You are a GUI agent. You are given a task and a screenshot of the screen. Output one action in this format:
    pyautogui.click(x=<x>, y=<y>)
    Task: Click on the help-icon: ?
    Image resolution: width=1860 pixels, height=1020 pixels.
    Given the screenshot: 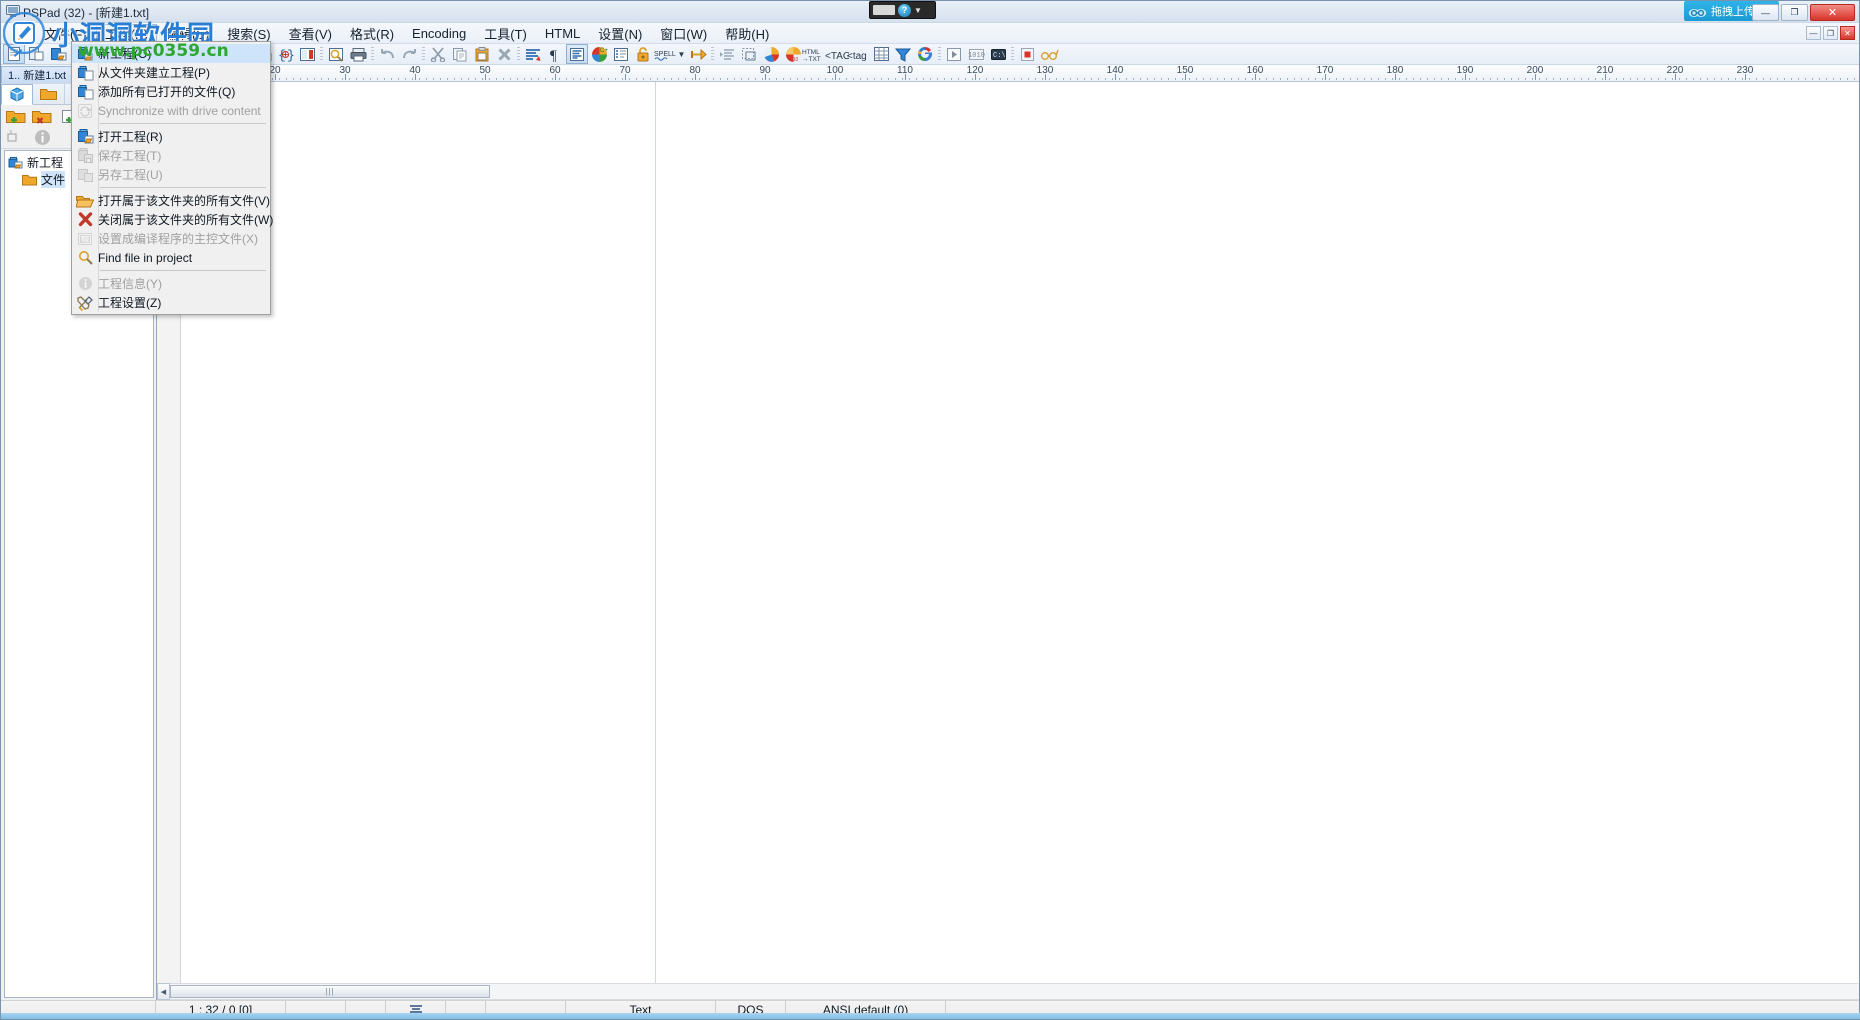 What is the action you would take?
    pyautogui.click(x=904, y=10)
    